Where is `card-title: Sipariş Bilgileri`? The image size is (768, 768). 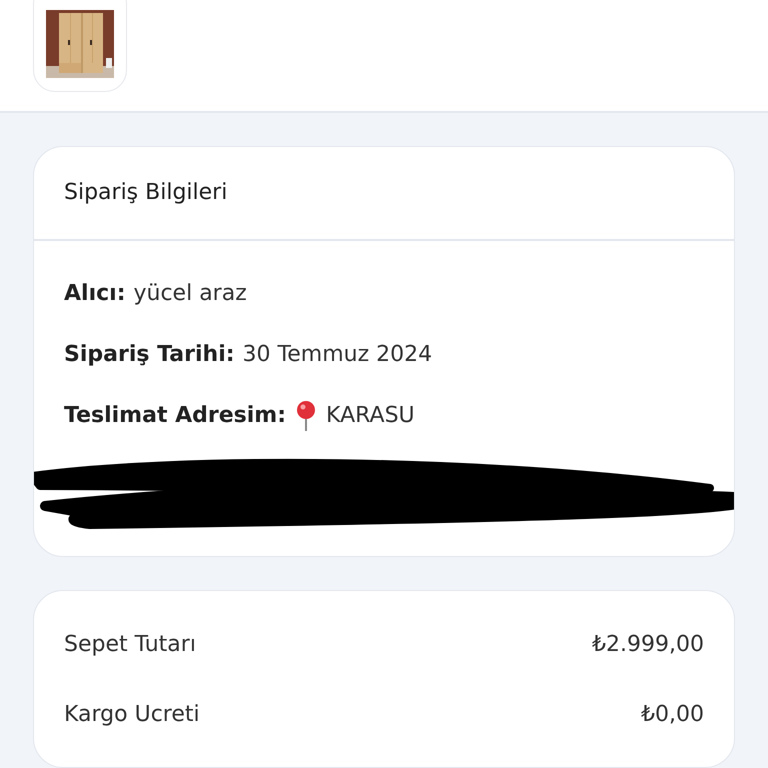 card-title: Sipariş Bilgileri is located at coordinates (384, 194).